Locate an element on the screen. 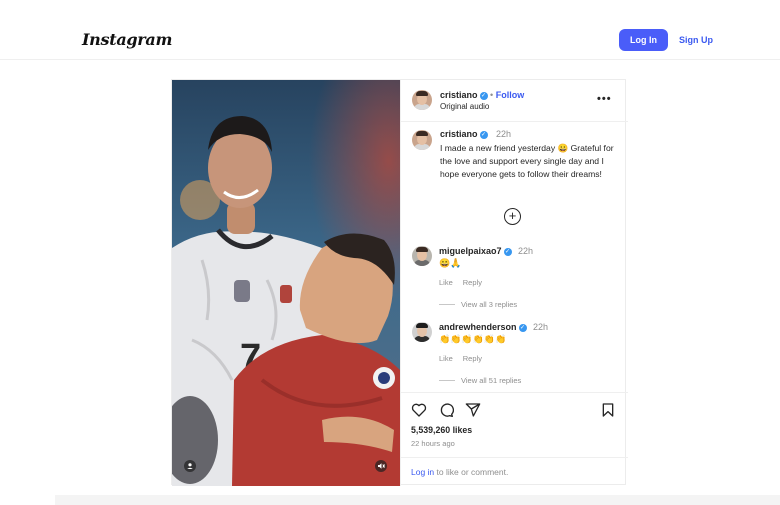 The height and width of the screenshot is (505, 780). likes-count: 5,539,260 likes is located at coordinates (441, 430).